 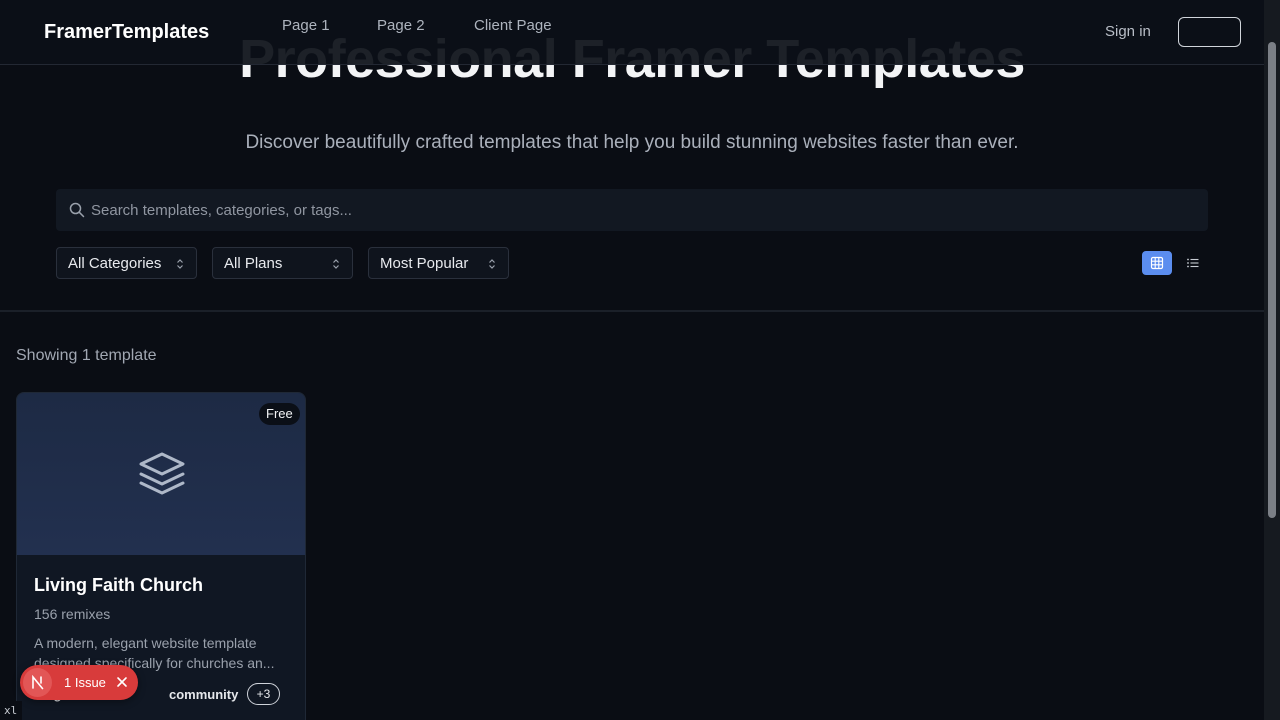 I want to click on grid-icon, so click(x=1157, y=263).